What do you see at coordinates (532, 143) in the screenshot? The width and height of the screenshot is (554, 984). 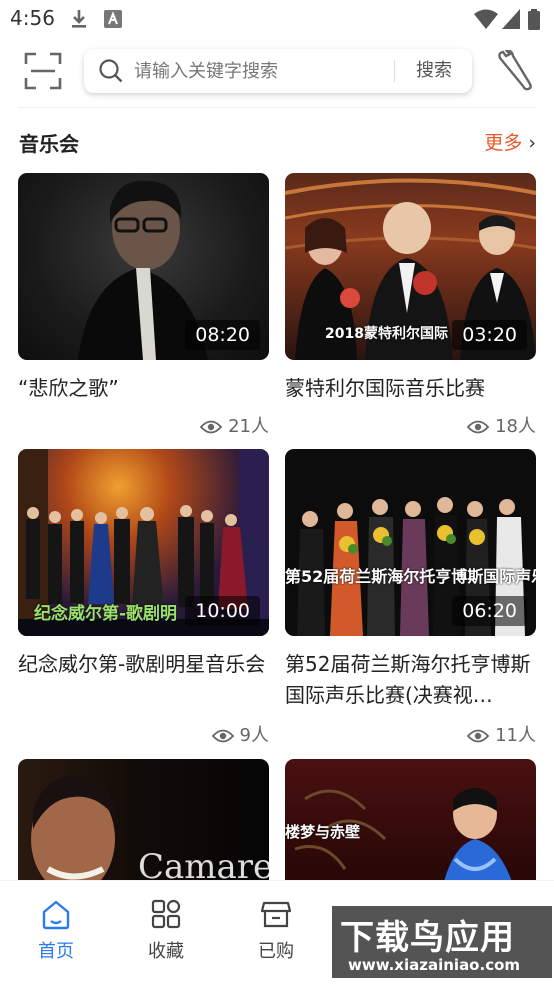 I see `chevron-right-icon: ›` at bounding box center [532, 143].